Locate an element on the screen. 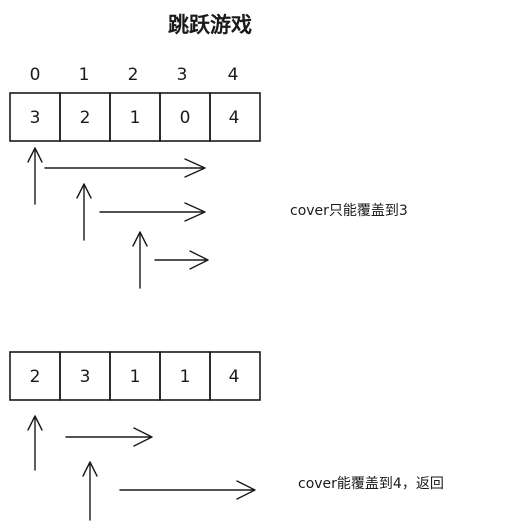 This screenshot has width=510, height=529. index-label: 2 is located at coordinates (133, 75).